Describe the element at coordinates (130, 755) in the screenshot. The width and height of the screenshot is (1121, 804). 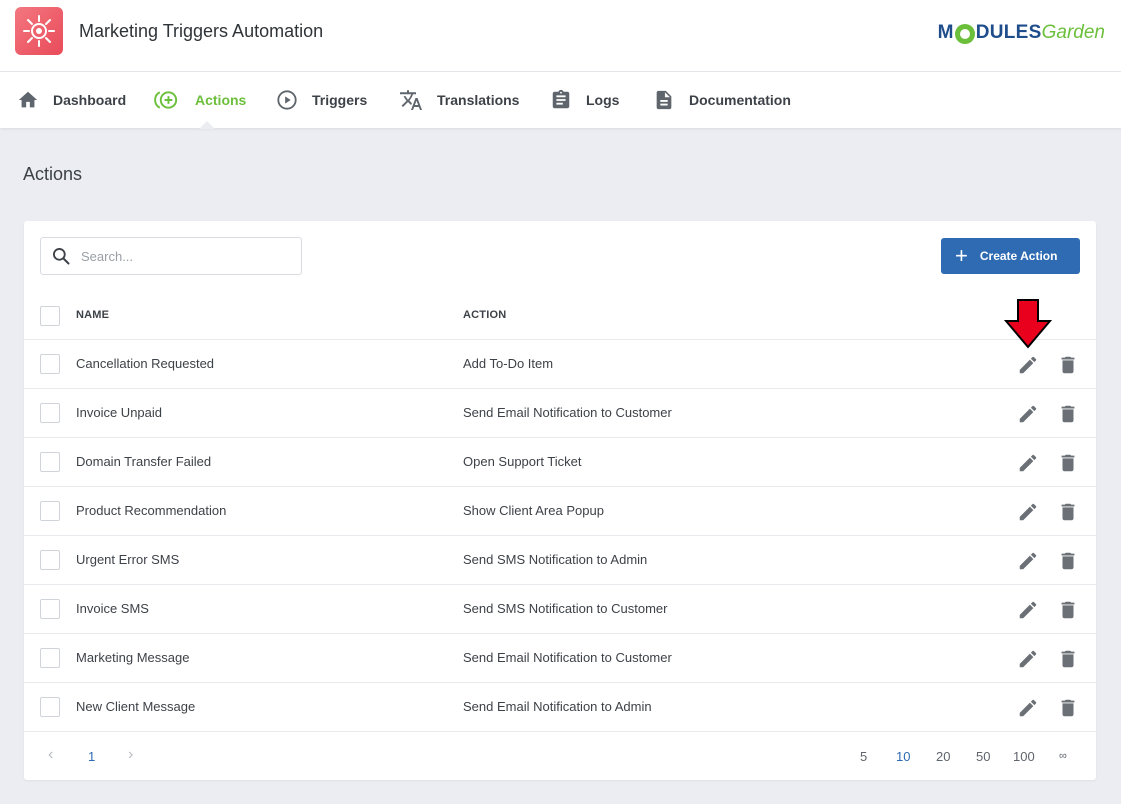
I see `next-page-button: ›` at that location.